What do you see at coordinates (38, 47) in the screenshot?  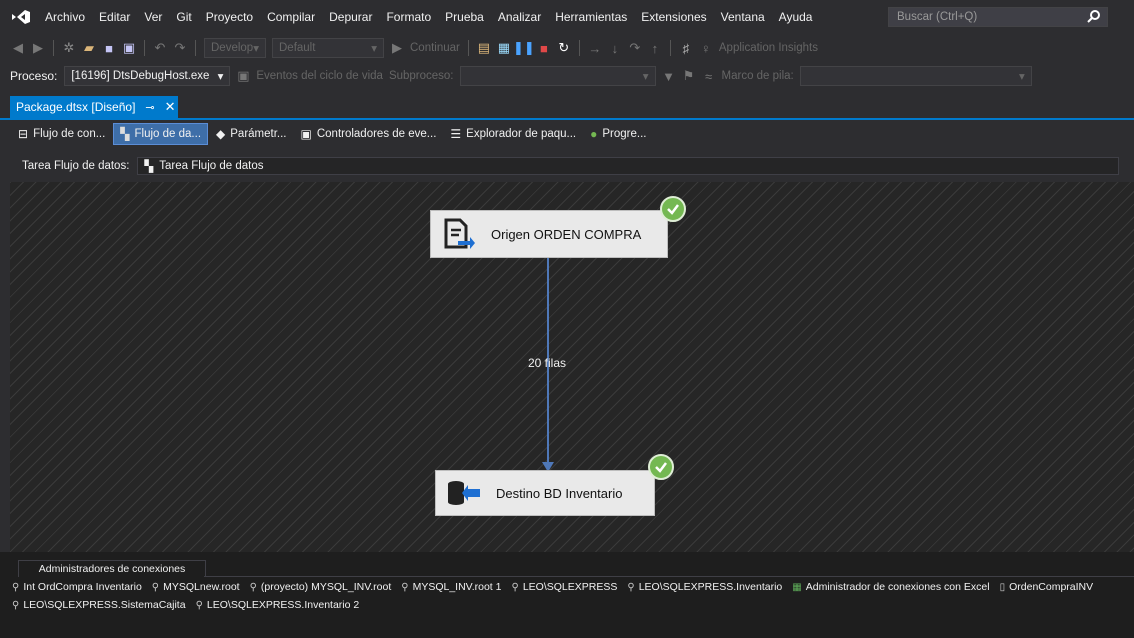 I see `navigate-forward-icon: ▶` at bounding box center [38, 47].